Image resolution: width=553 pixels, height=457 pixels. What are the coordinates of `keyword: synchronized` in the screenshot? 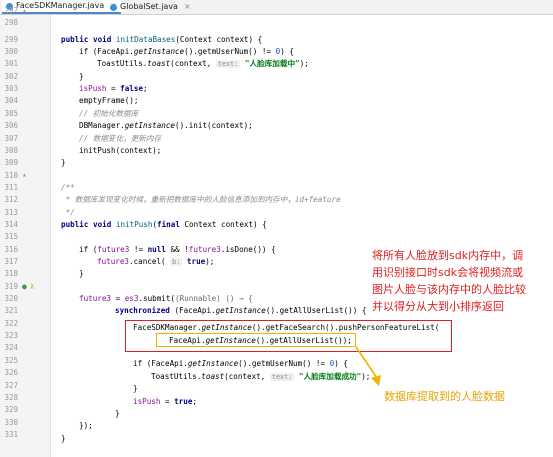 It's located at (142, 310).